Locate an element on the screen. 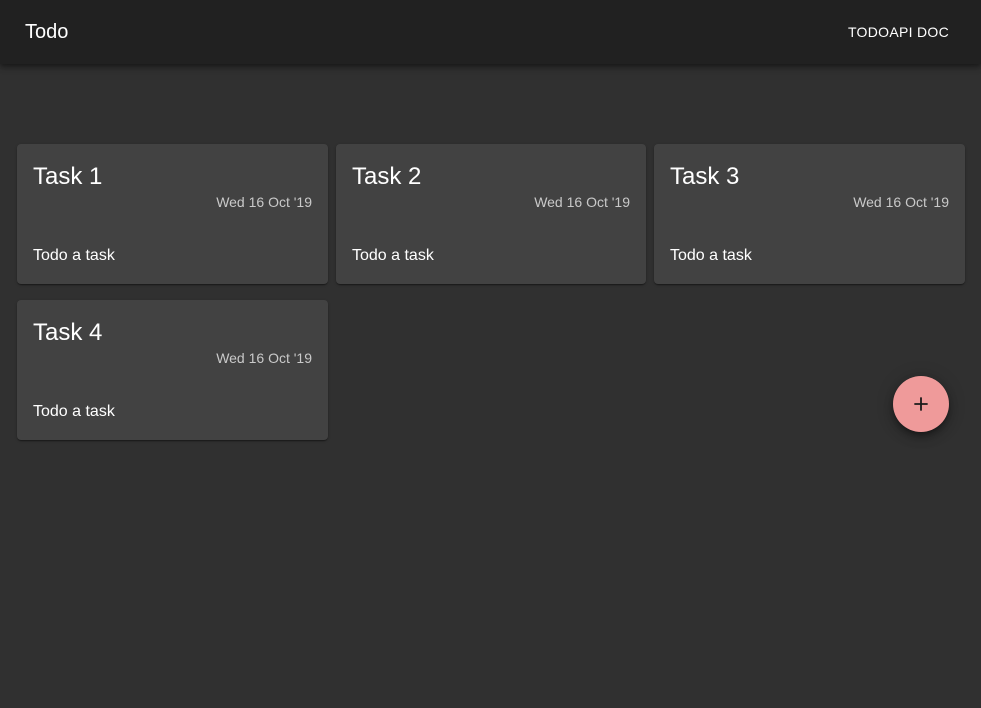 This screenshot has width=981, height=708. task-title: Task 4 is located at coordinates (68, 332).